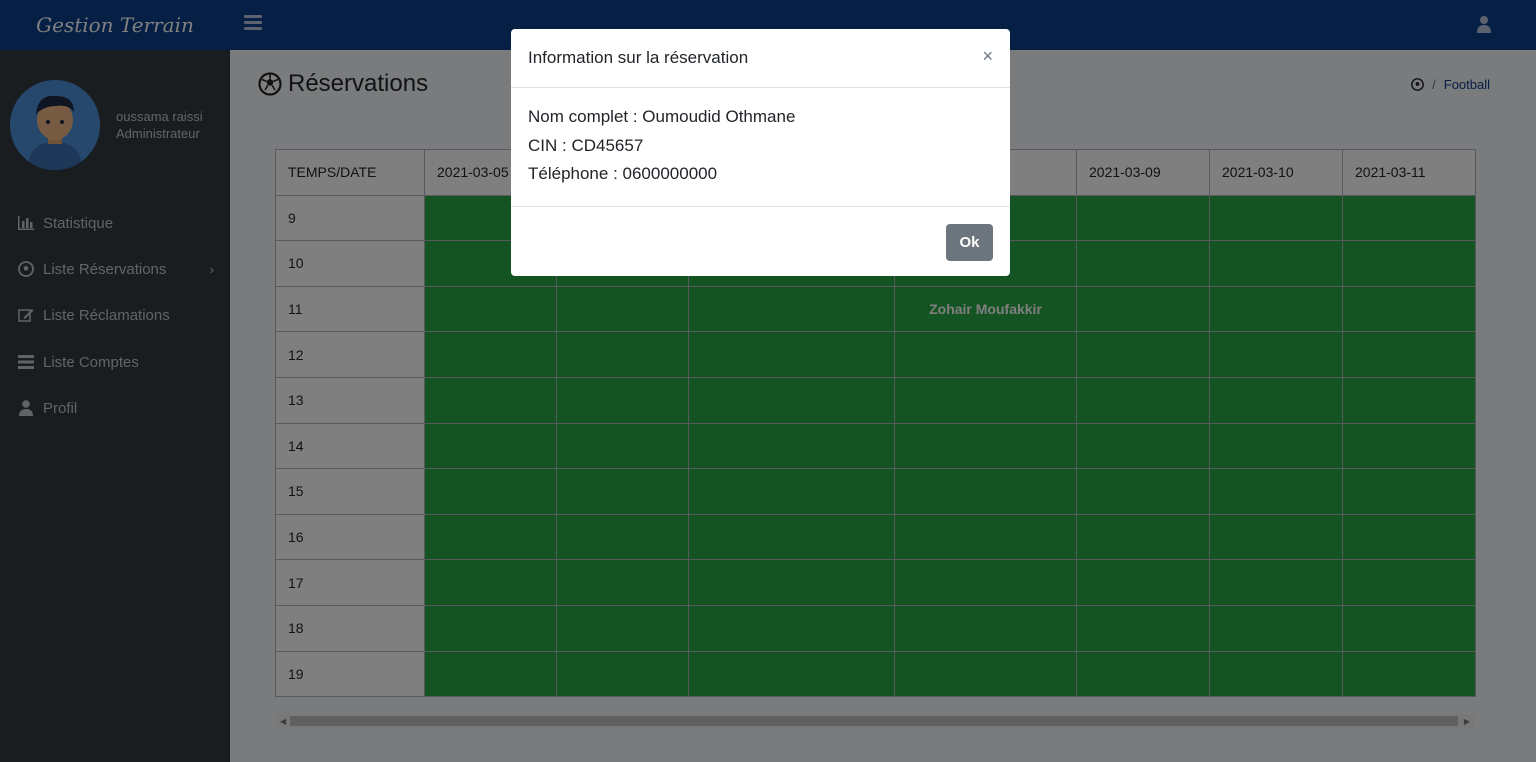 This screenshot has height=762, width=1536. I want to click on reservation-cin: CIN : CD45657, so click(586, 145).